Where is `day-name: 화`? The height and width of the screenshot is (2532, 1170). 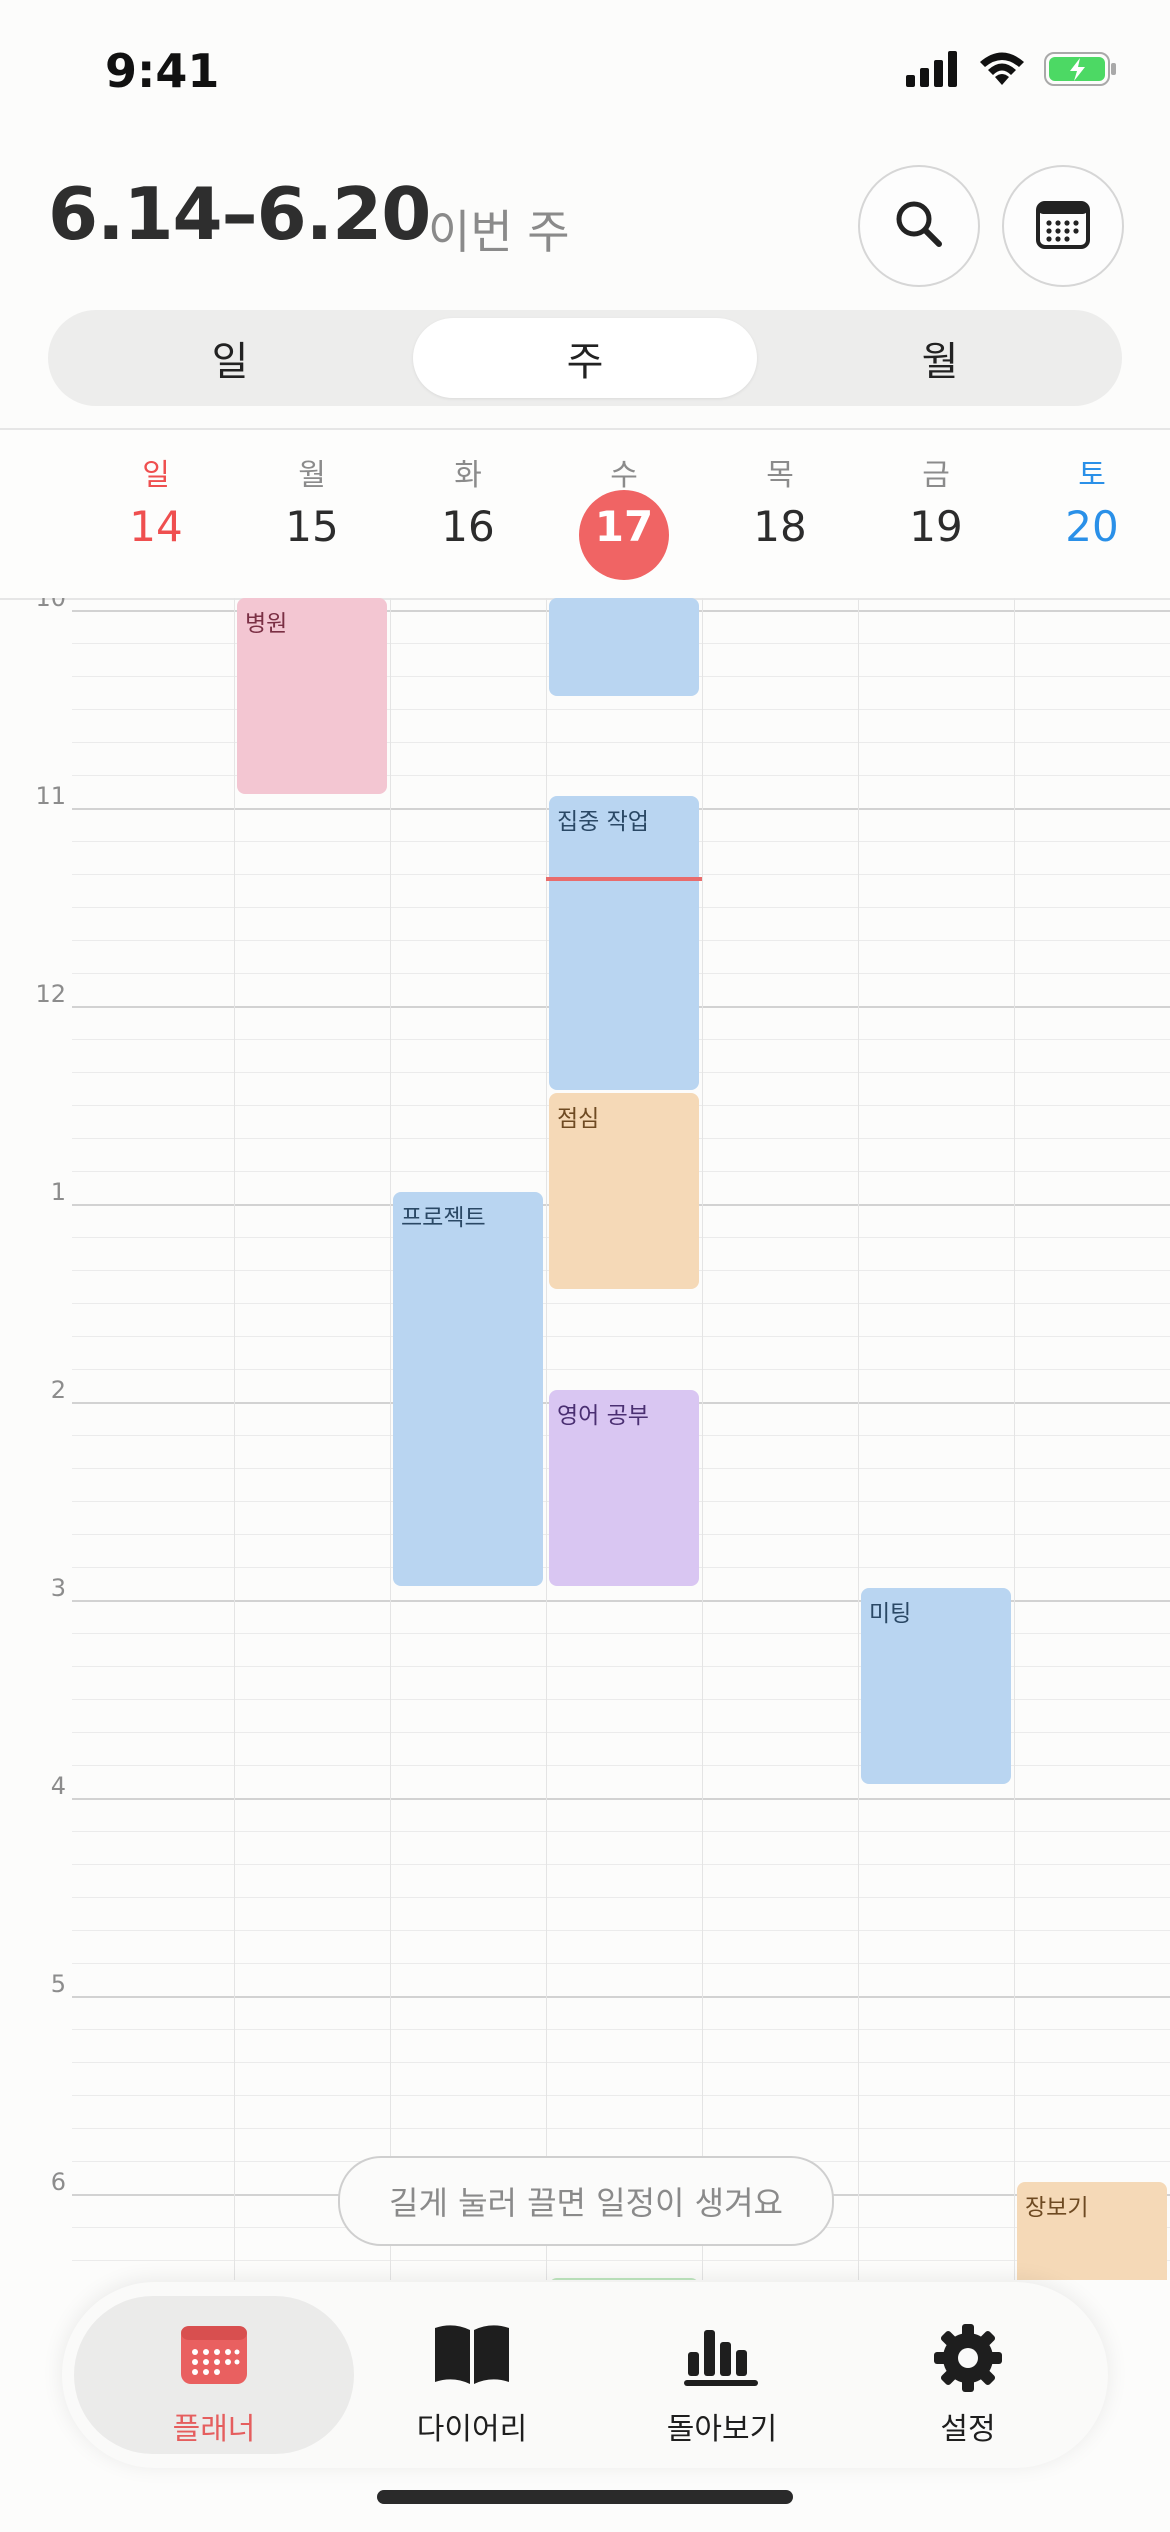
day-name: 화 is located at coordinates (468, 475).